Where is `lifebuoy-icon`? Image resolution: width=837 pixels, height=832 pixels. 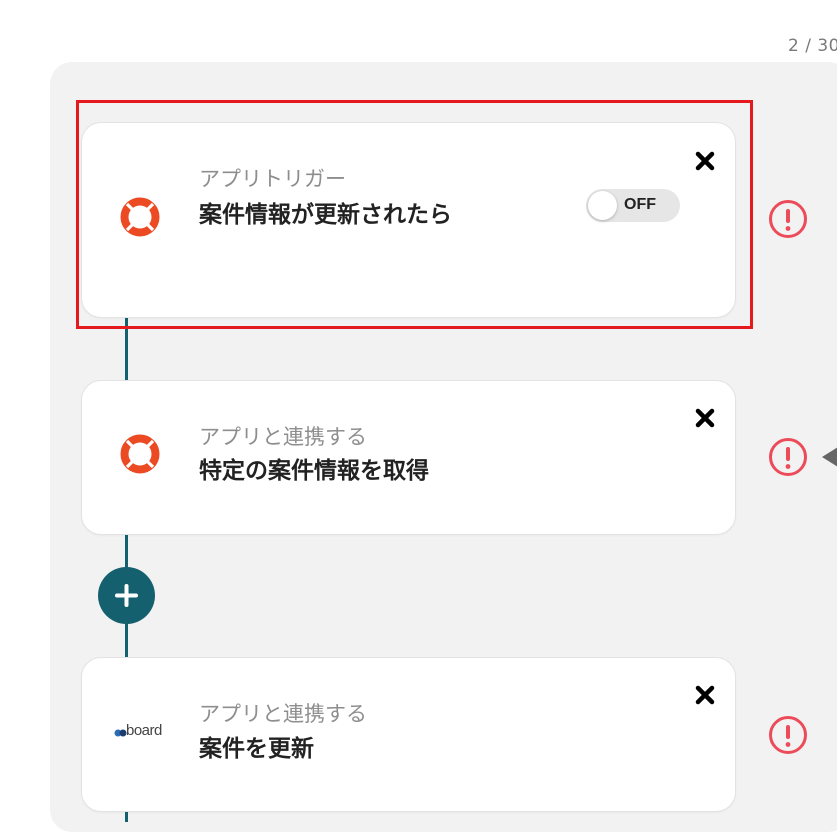 lifebuoy-icon is located at coordinates (140, 454).